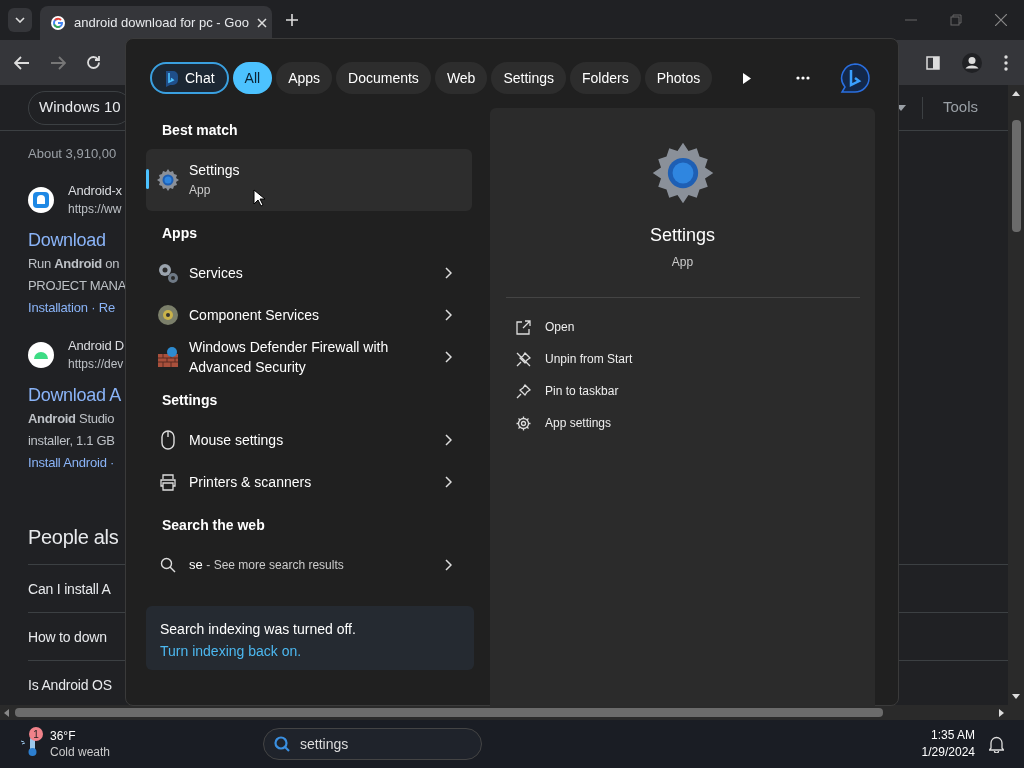  Describe the element at coordinates (252, 78) in the screenshot. I see `filter-tab: All` at that location.